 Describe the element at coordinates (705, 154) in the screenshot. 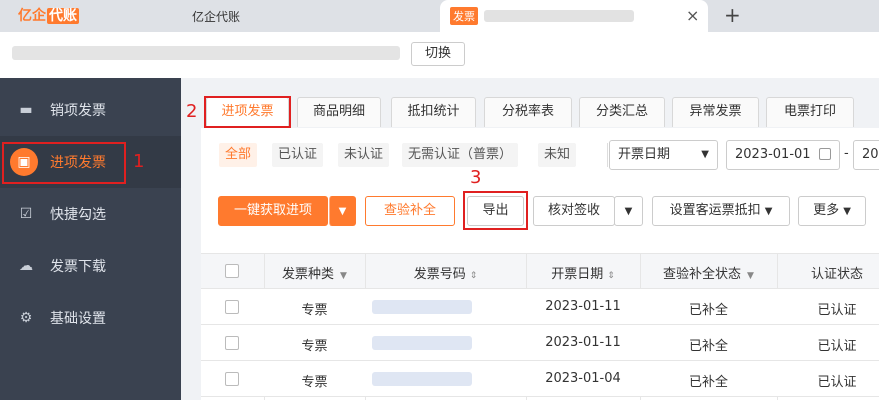

I see `chevron-down-icon: ▼` at that location.